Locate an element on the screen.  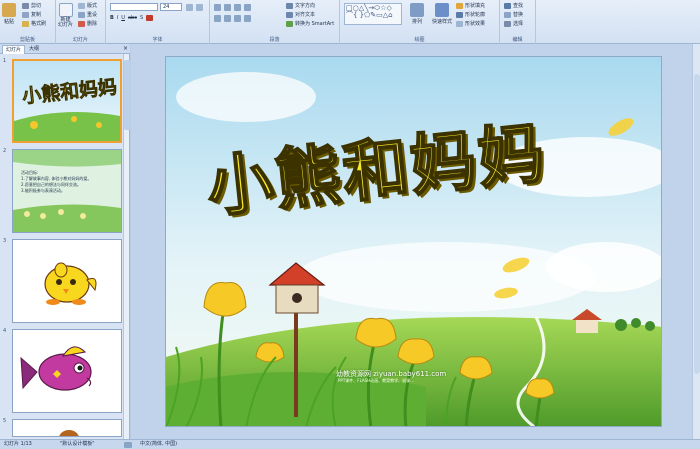
slide-number: 2 is located at coordinates (5, 151).